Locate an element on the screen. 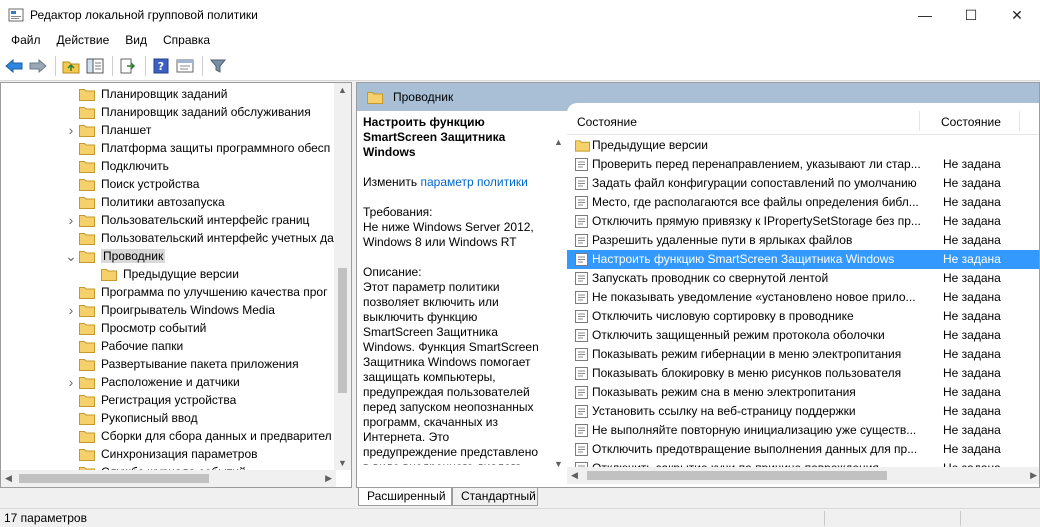  tree-item: › Пользовательский интерфейс границ is located at coordinates (168, 220).